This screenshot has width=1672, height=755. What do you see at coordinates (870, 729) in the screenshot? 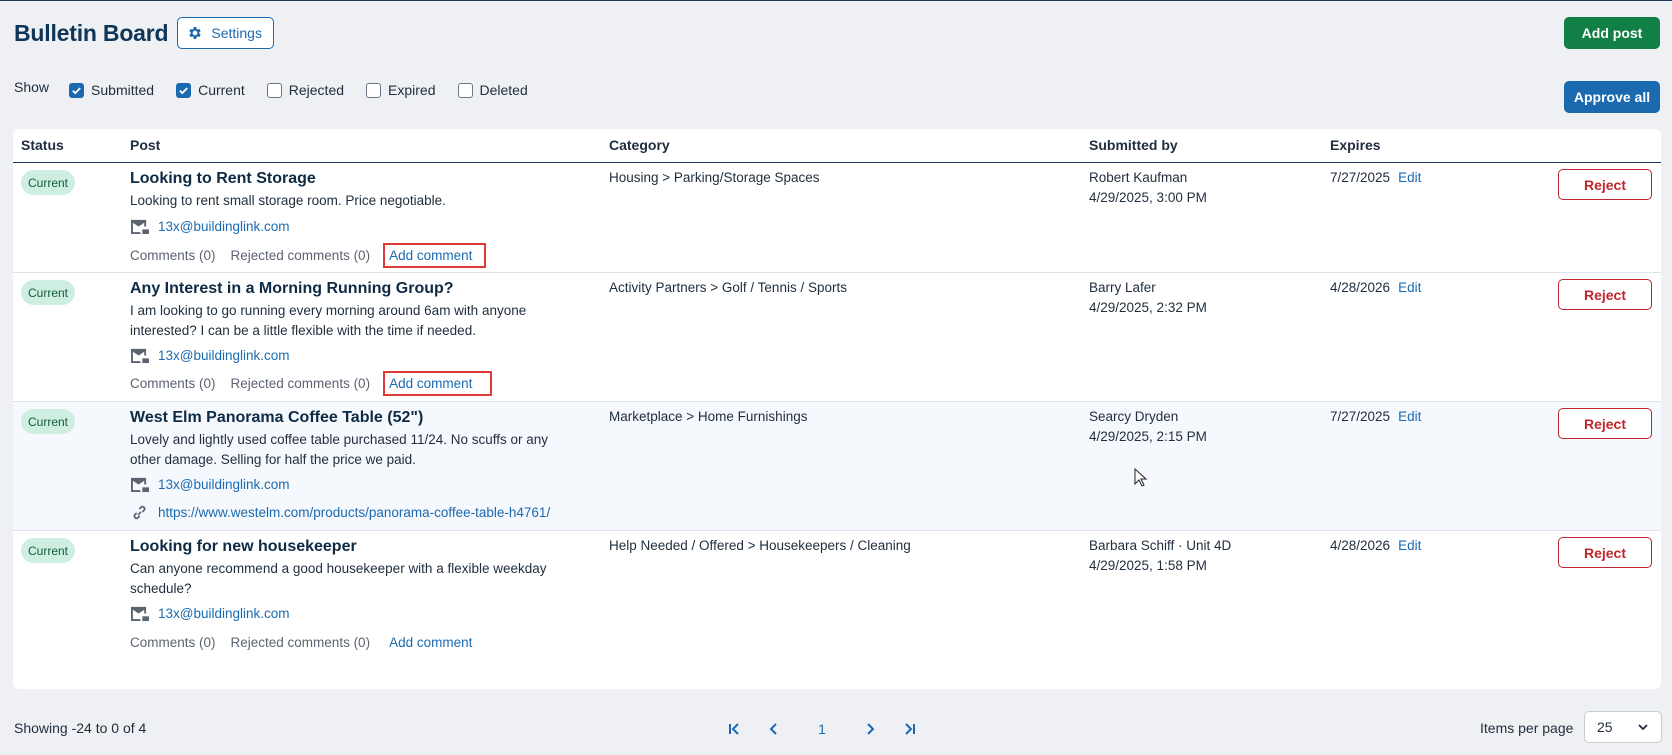
I see `next-page-button` at bounding box center [870, 729].